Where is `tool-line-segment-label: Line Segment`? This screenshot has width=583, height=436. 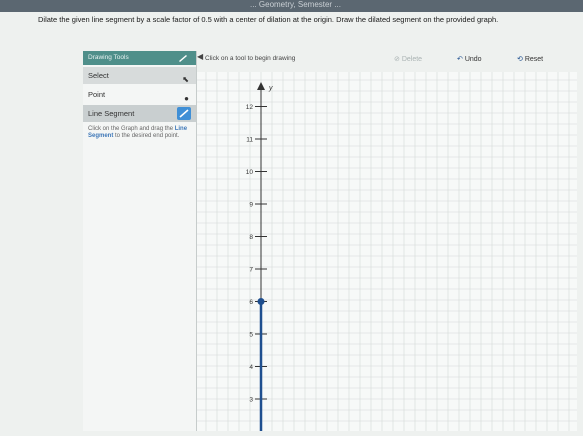
tool-line-segment-label: Line Segment is located at coordinates (111, 113).